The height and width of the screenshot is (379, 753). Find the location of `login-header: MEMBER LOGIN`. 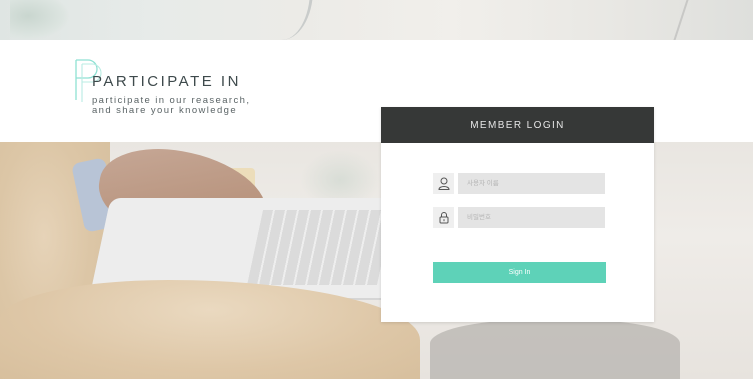

login-header: MEMBER LOGIN is located at coordinates (517, 125).